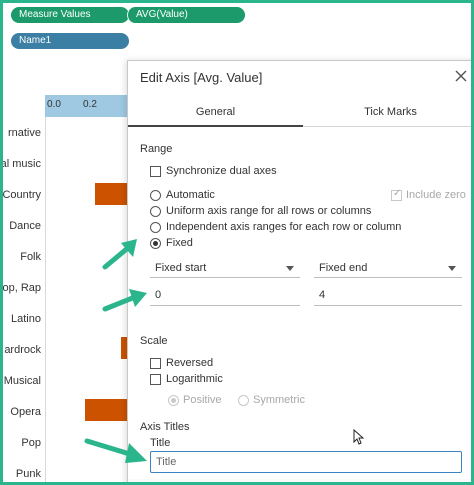 This screenshot has height=485, width=474. Describe the element at coordinates (306, 462) in the screenshot. I see `axis-title-input: Title` at that location.